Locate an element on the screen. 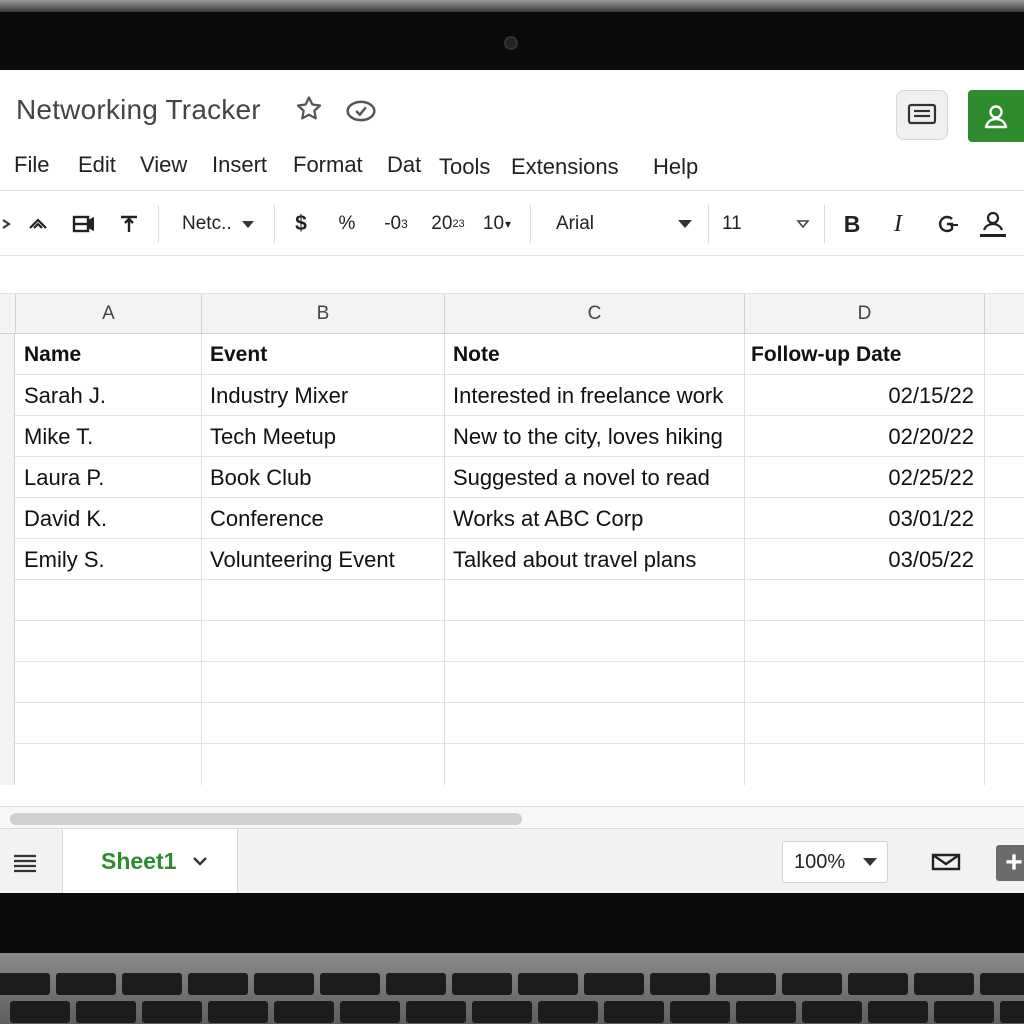 The width and height of the screenshot is (1024, 1024). cell-event: Industry Mixer is located at coordinates (323, 395).